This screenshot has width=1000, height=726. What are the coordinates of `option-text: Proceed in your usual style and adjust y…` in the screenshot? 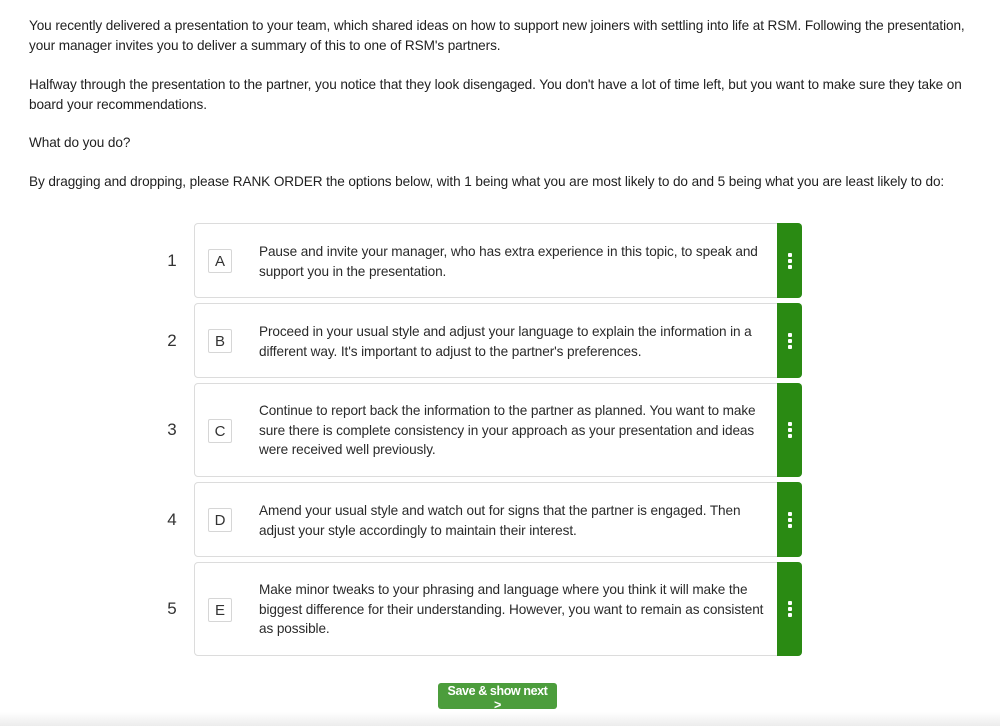 It's located at (505, 341).